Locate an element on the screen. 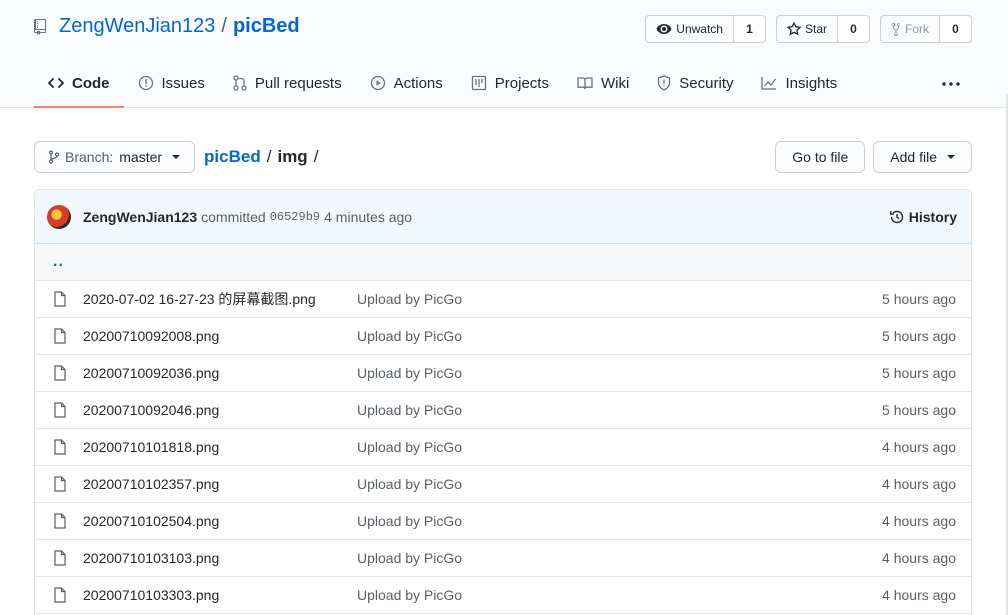 The height and width of the screenshot is (615, 1008). graph-icon is located at coordinates (769, 83).